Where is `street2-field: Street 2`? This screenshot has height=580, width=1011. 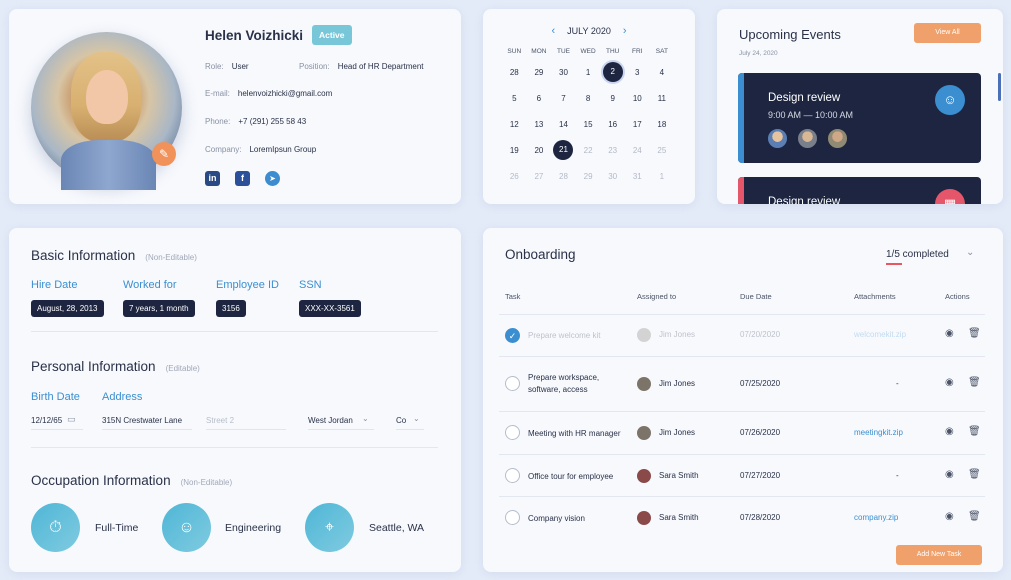
street2-field: Street 2 is located at coordinates (220, 420).